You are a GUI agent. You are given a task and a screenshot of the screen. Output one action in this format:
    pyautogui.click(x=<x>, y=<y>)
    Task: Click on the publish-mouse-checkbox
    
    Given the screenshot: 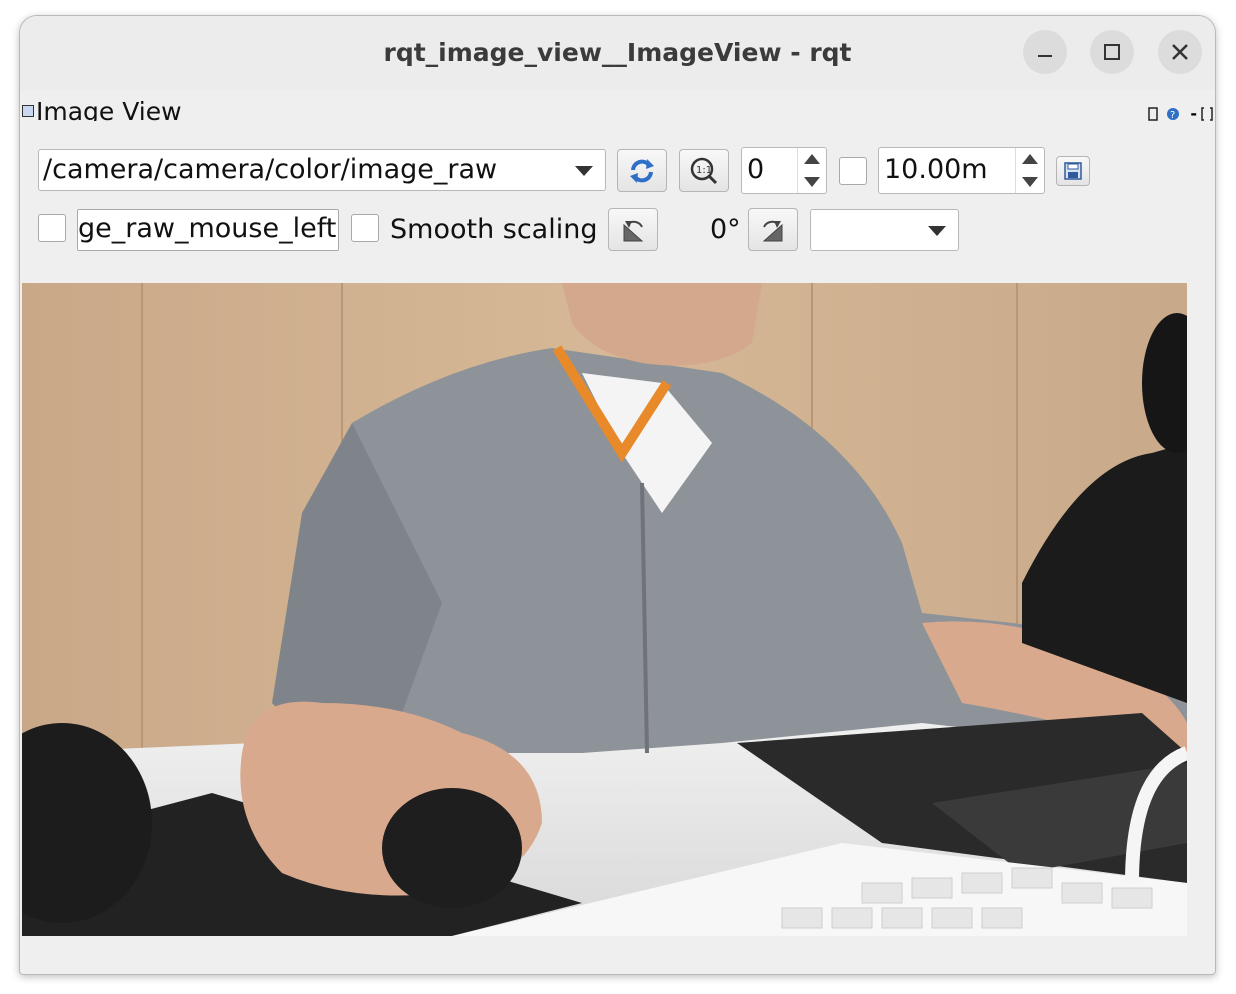 What is the action you would take?
    pyautogui.click(x=52, y=228)
    